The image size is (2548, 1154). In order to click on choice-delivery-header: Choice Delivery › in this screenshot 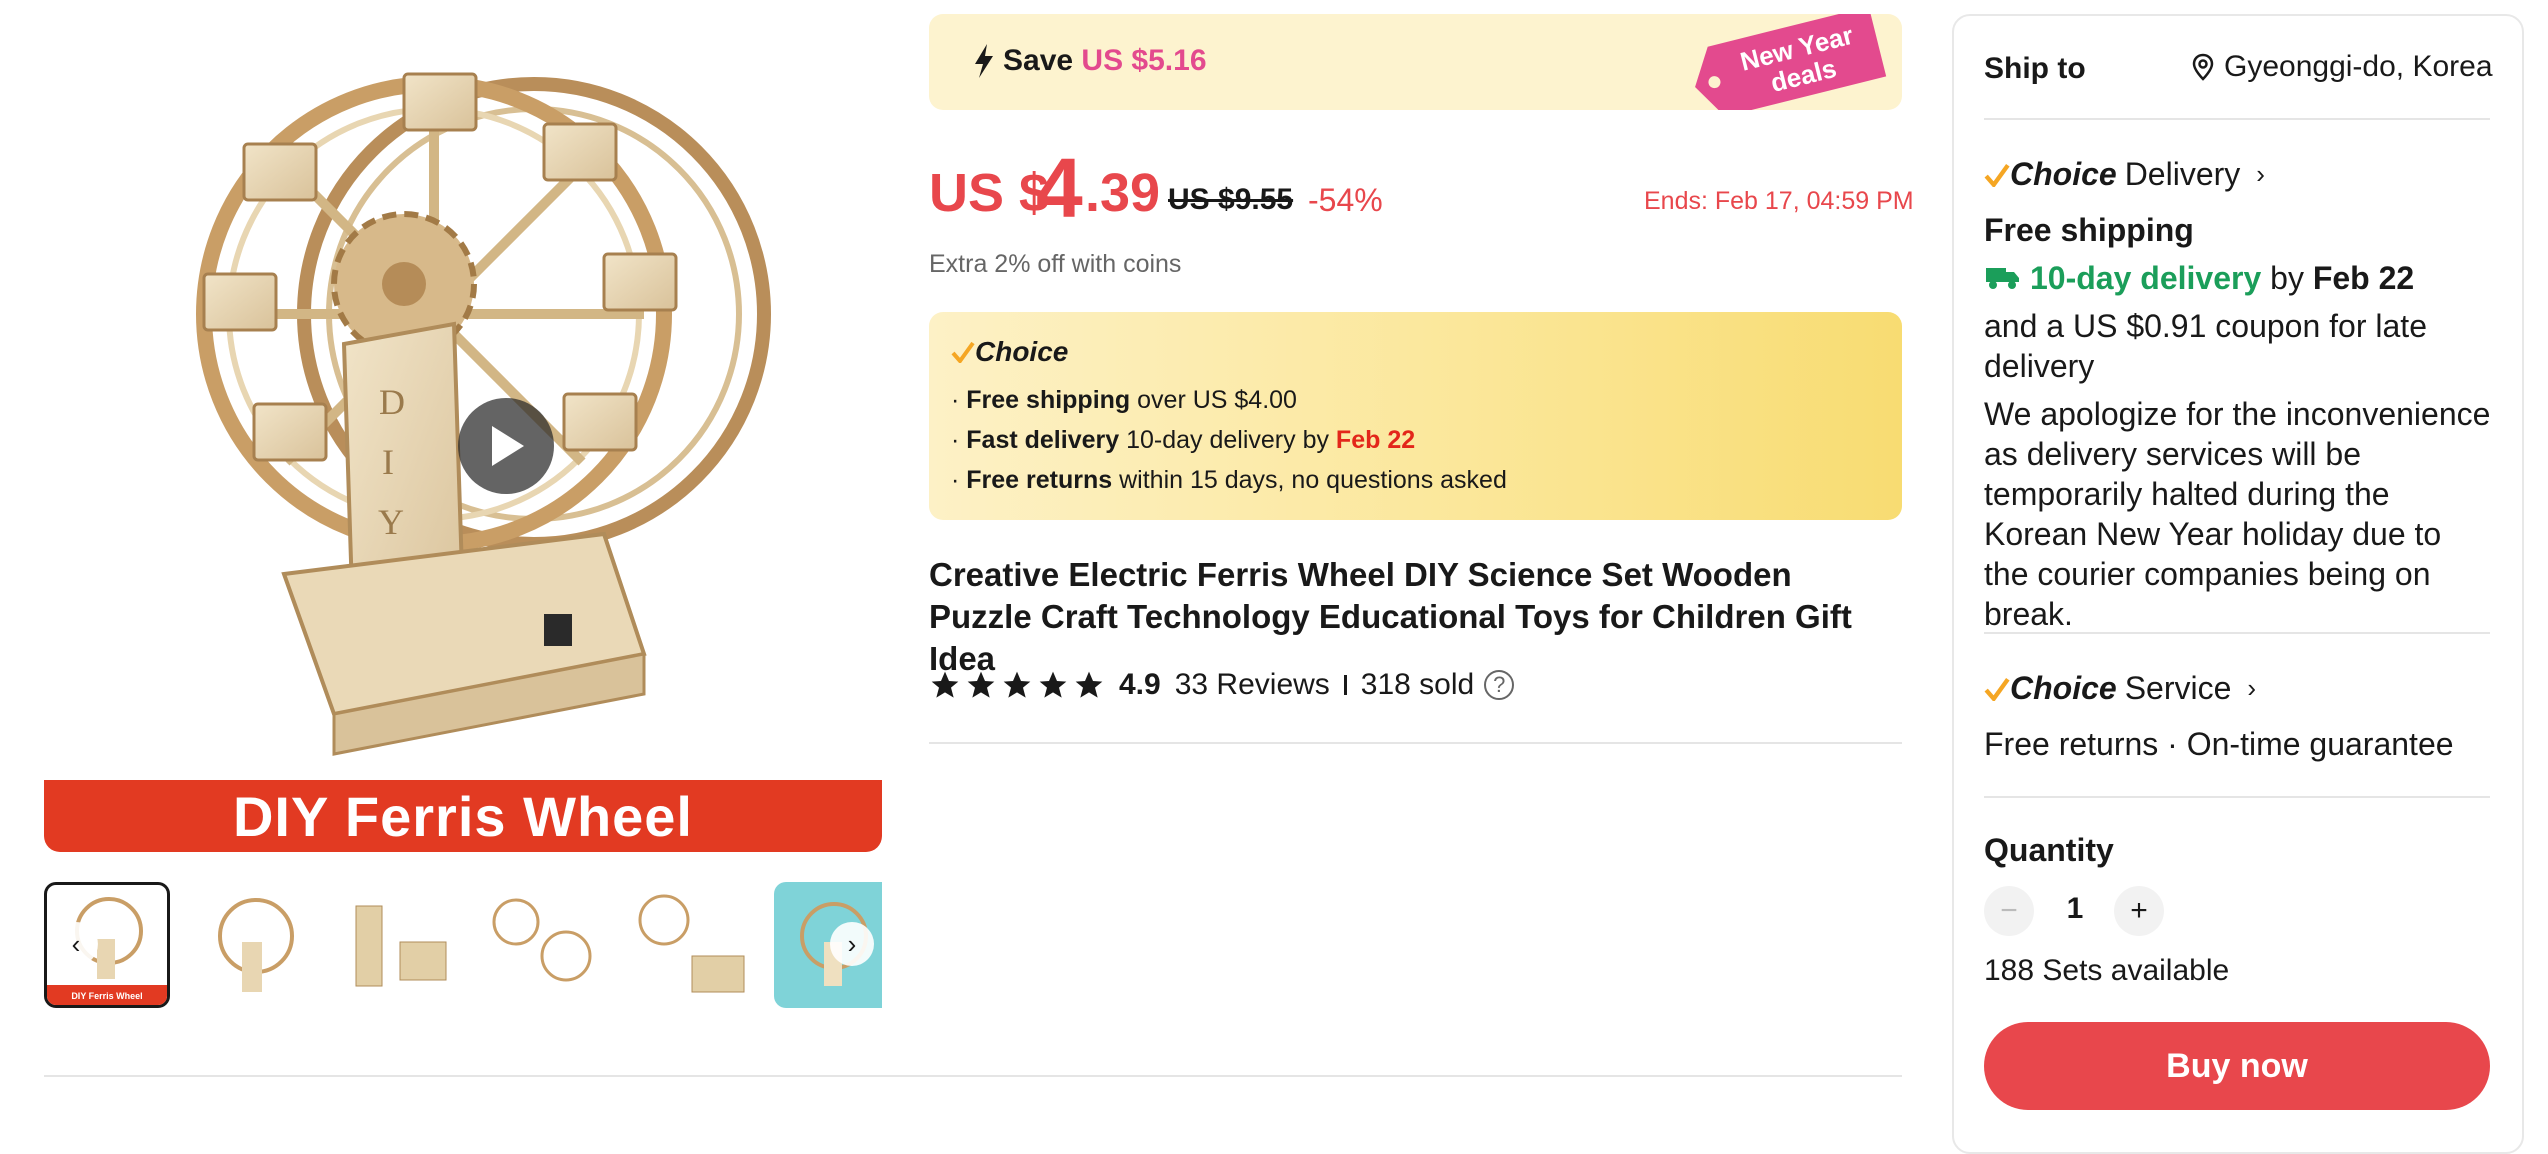, I will do `click(2124, 174)`.